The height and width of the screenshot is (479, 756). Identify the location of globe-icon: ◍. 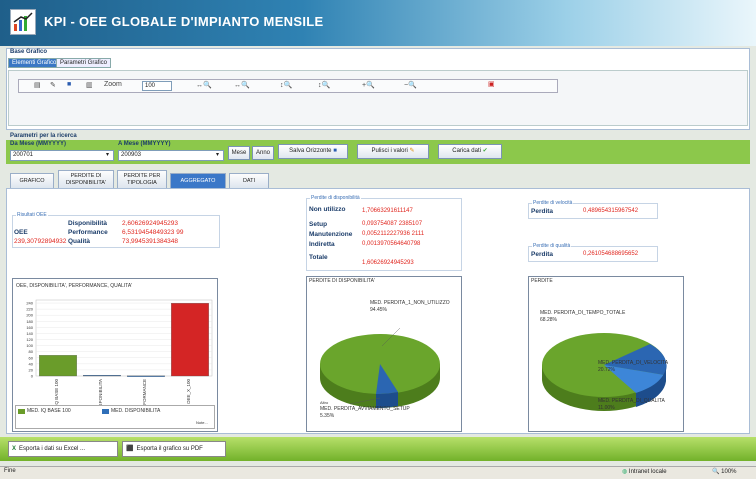
(625, 472).